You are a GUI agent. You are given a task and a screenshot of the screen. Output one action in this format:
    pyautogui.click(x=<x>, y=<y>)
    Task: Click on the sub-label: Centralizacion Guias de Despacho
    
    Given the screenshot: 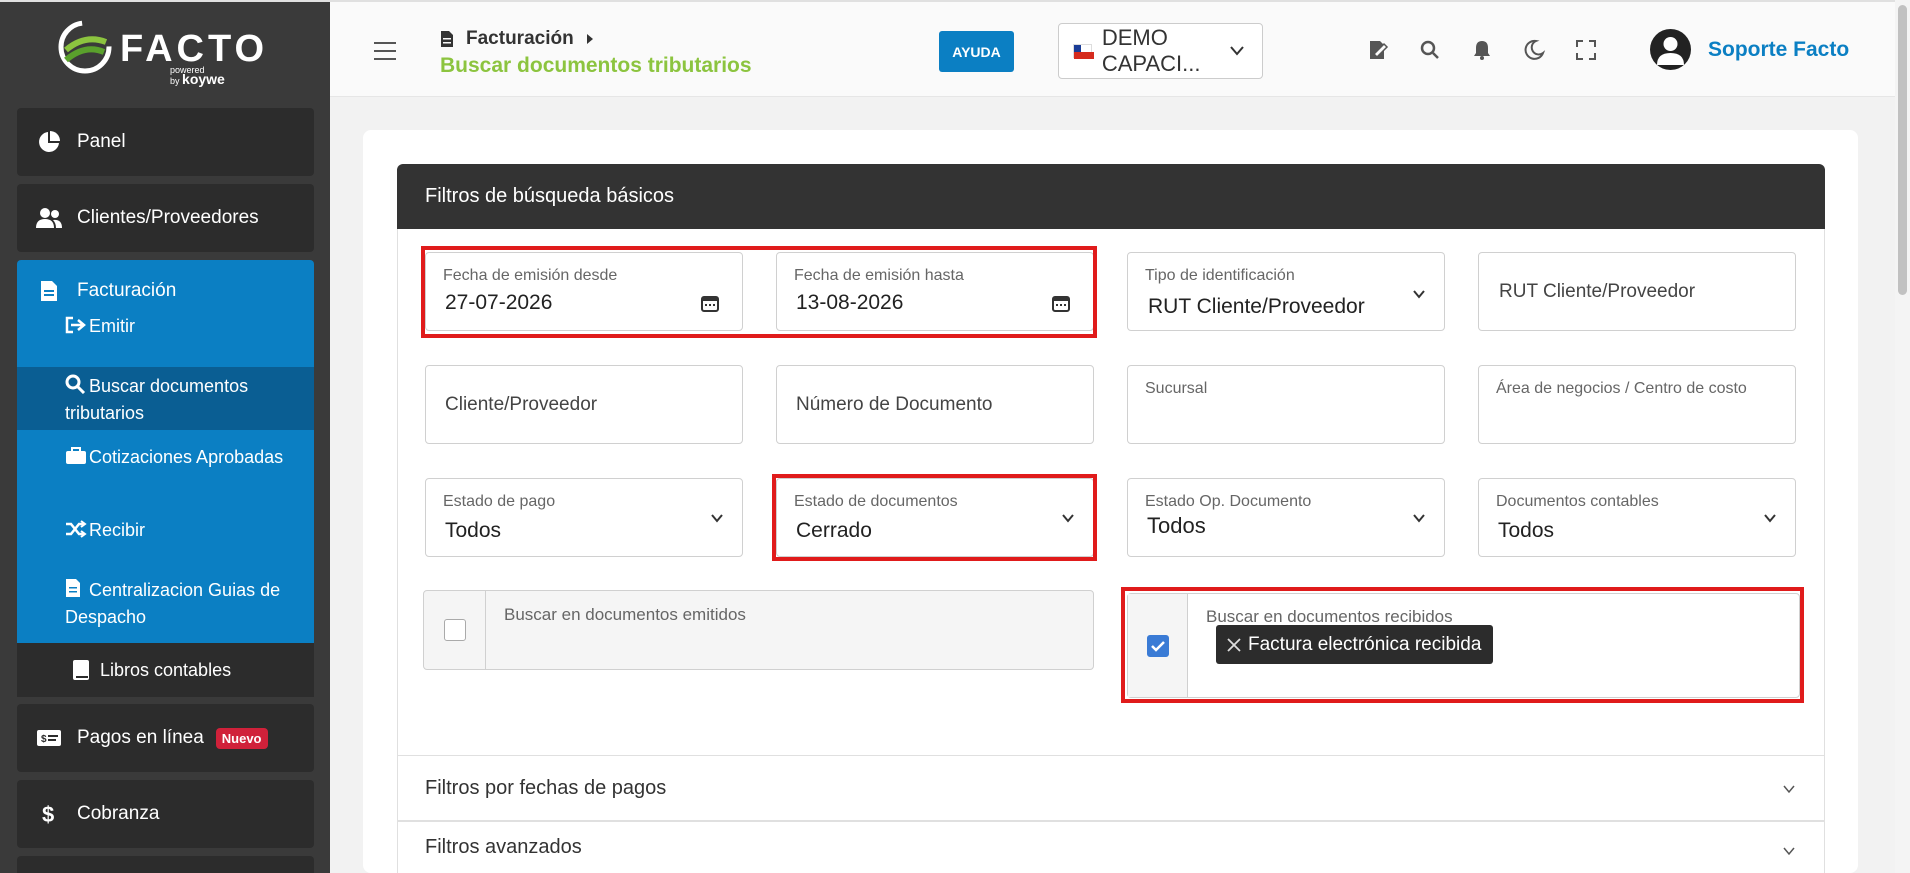 What is the action you would take?
    pyautogui.click(x=173, y=603)
    